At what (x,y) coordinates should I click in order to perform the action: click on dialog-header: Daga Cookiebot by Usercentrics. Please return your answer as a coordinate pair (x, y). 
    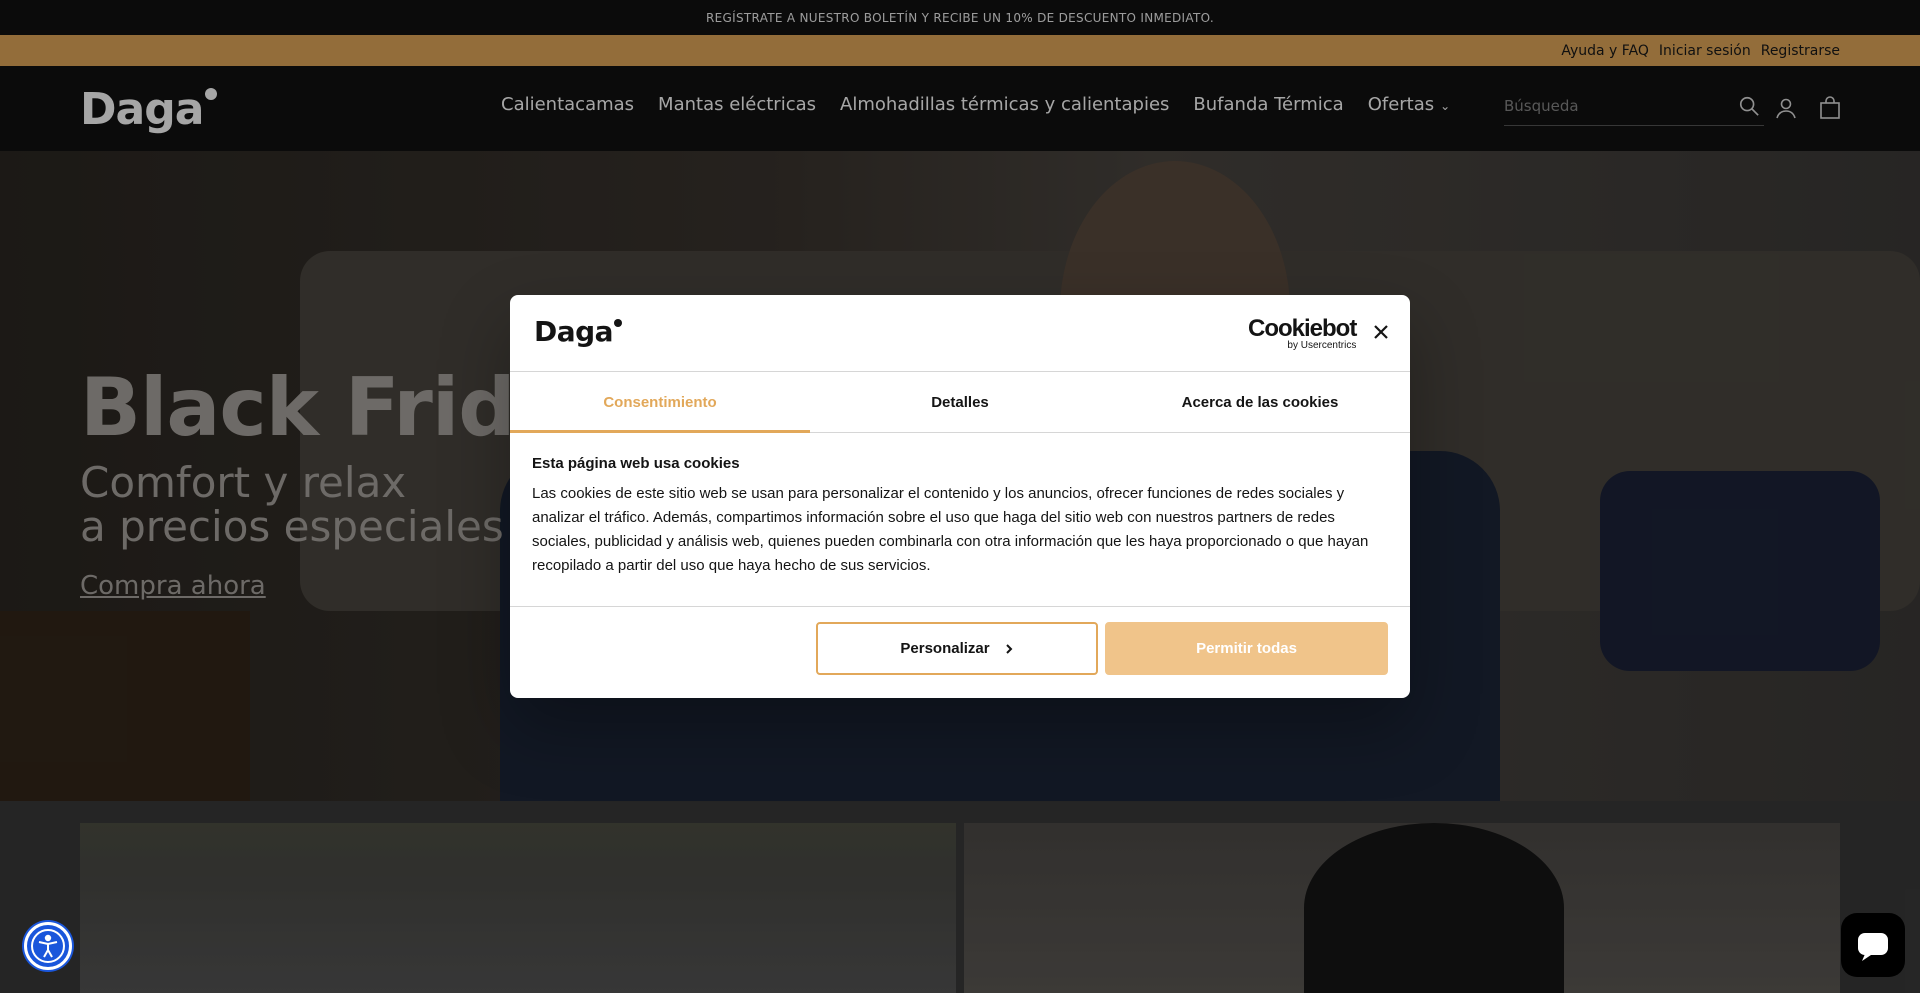
    Looking at the image, I should click on (960, 333).